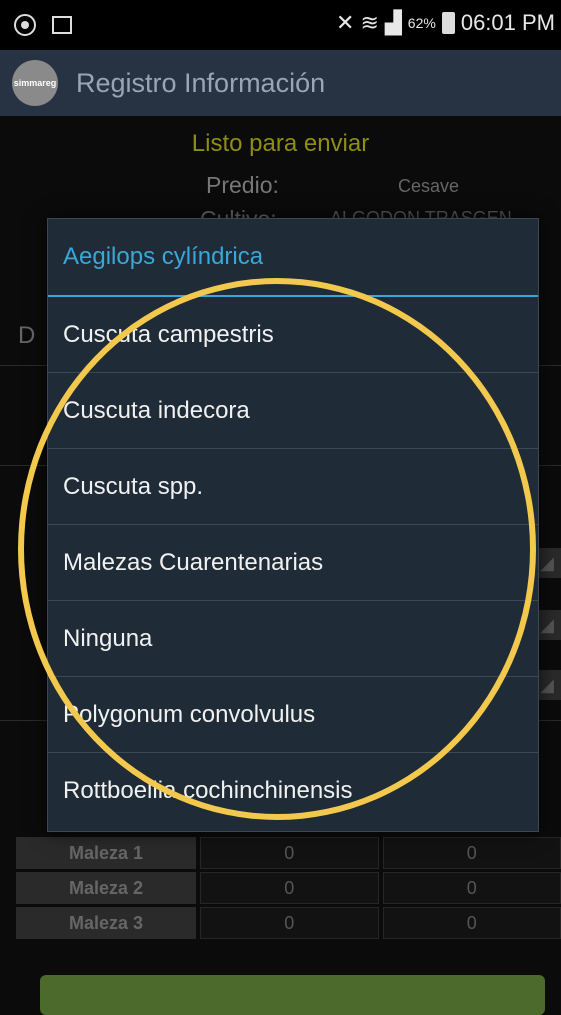 Image resolution: width=561 pixels, height=1015 pixels. What do you see at coordinates (25, 25) in the screenshot?
I see `gps-icon` at bounding box center [25, 25].